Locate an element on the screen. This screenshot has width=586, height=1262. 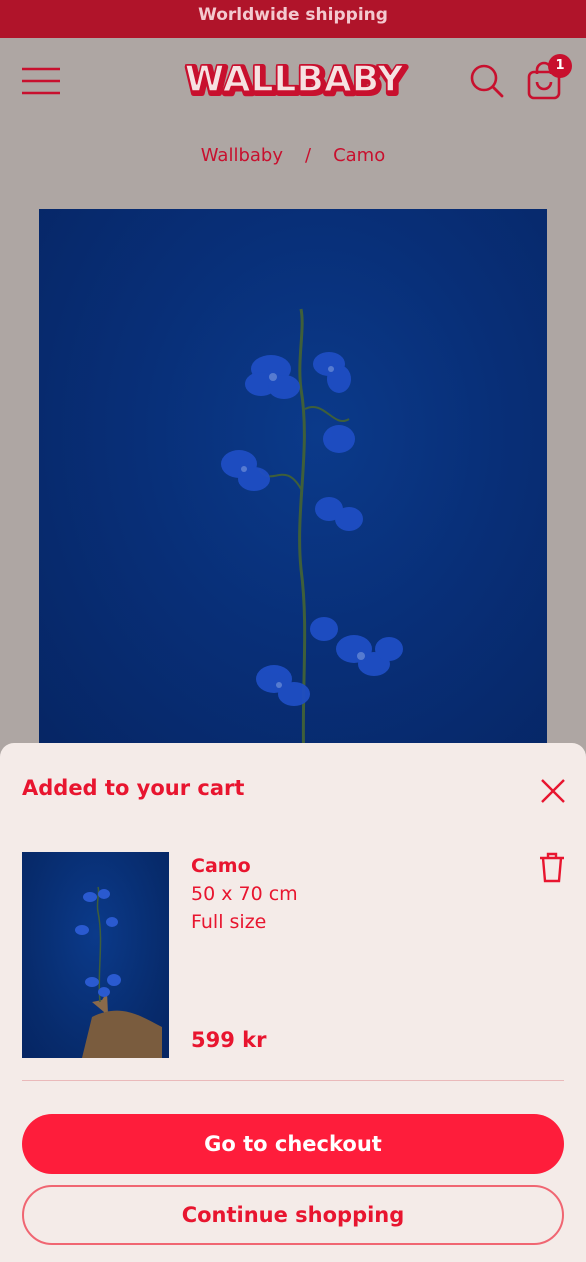
cart-item-price: 599 kr is located at coordinates (229, 1040).